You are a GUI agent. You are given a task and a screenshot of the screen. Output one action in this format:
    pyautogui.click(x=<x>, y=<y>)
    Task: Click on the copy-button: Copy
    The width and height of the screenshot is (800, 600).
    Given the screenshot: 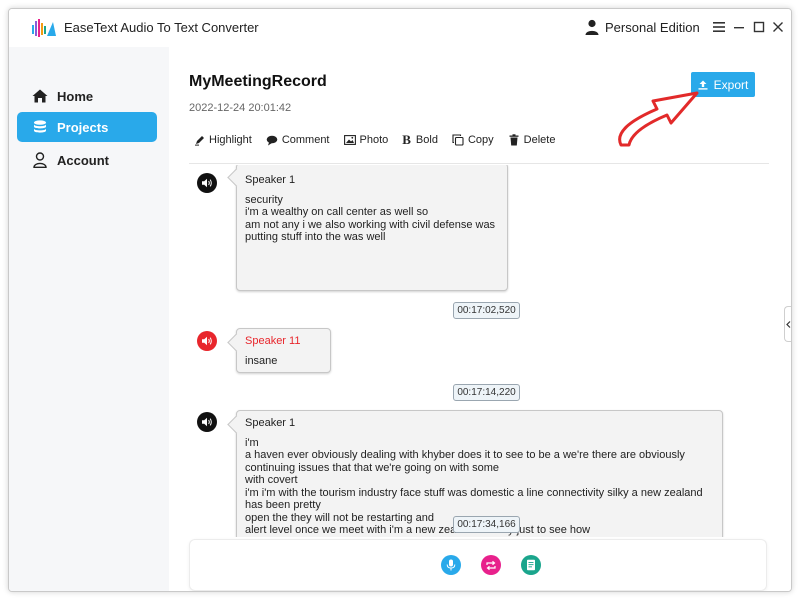 What is the action you would take?
    pyautogui.click(x=473, y=140)
    